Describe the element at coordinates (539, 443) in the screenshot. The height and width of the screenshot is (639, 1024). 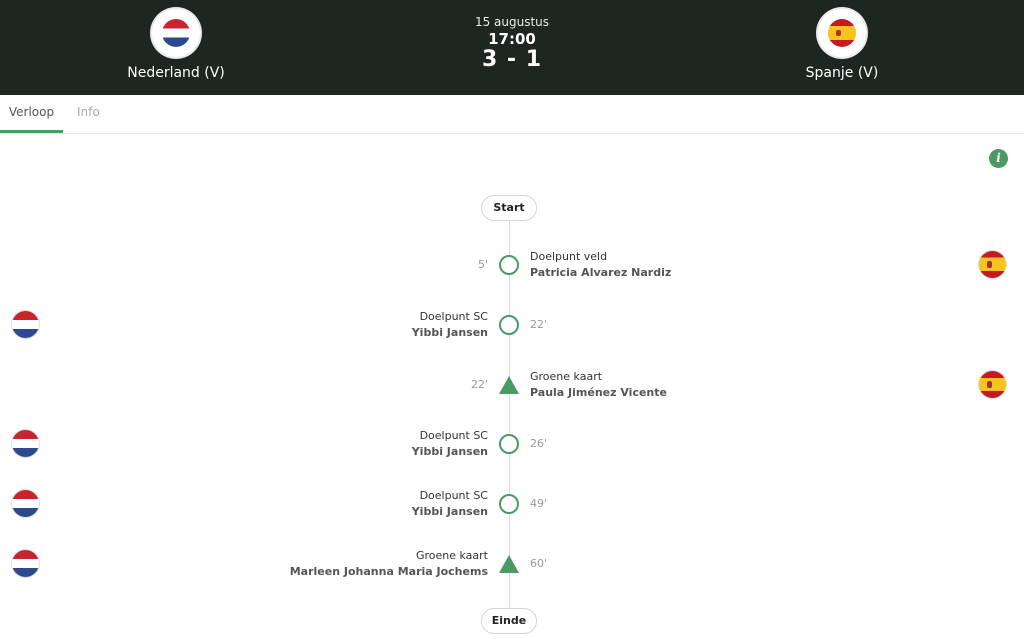
I see `event-minute: 26'` at that location.